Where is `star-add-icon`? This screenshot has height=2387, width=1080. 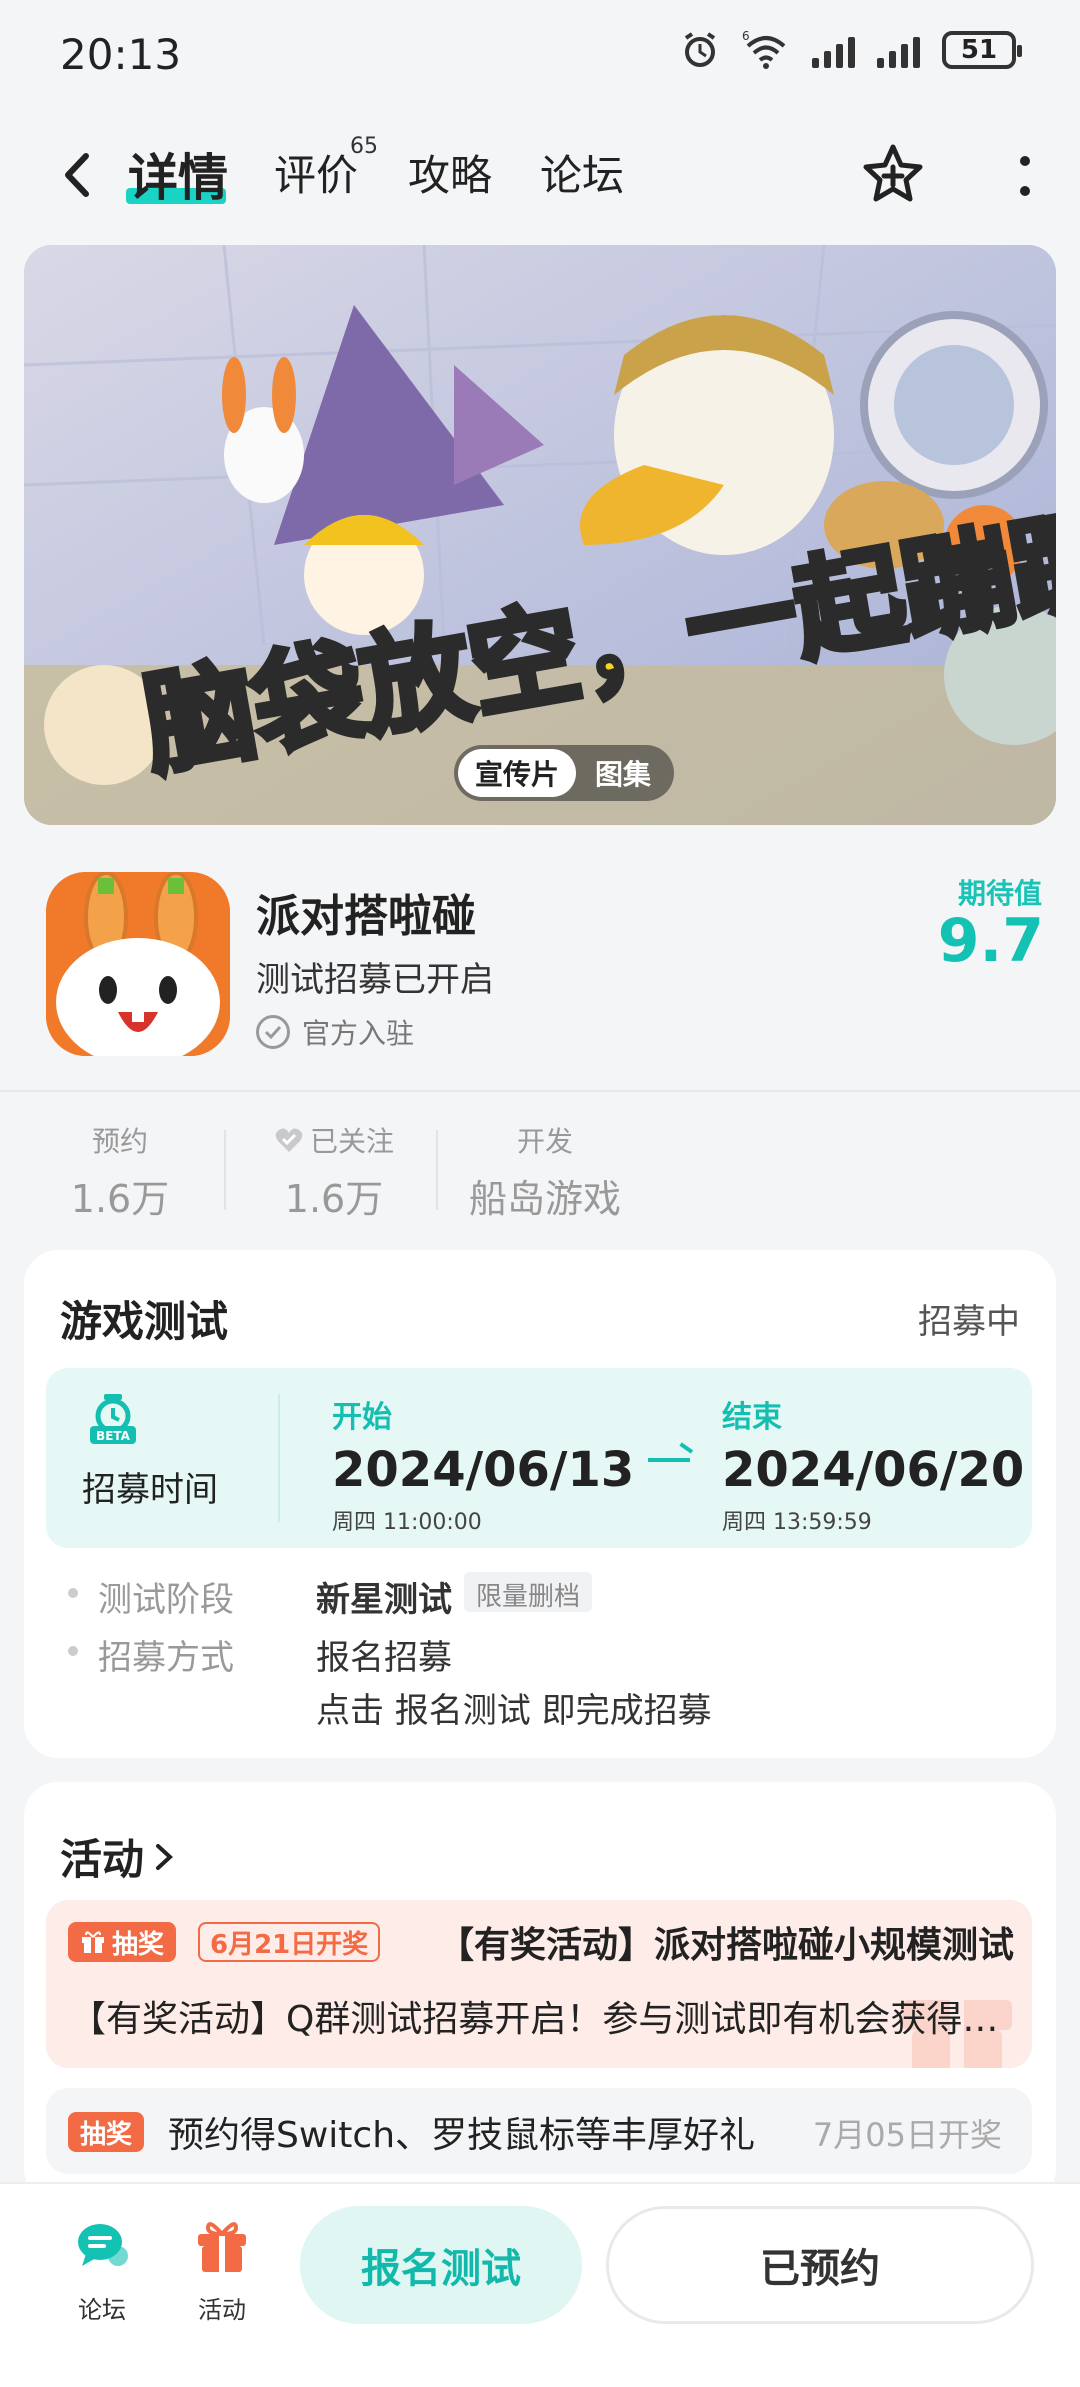 star-add-icon is located at coordinates (893, 174).